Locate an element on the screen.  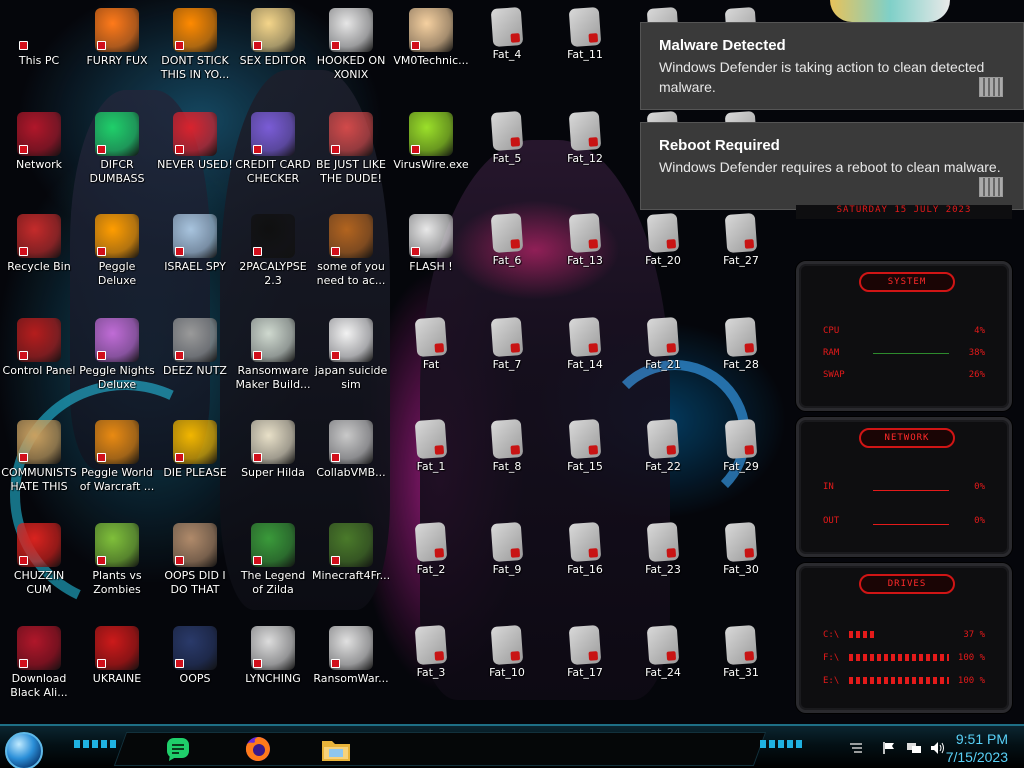
peggle-icon is located at coordinates (117, 442).